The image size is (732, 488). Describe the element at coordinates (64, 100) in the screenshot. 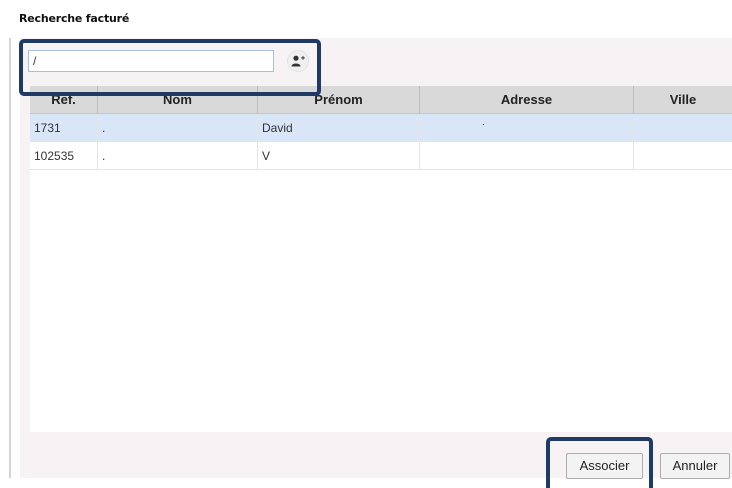

I see `column-header-ref: Ref.` at that location.